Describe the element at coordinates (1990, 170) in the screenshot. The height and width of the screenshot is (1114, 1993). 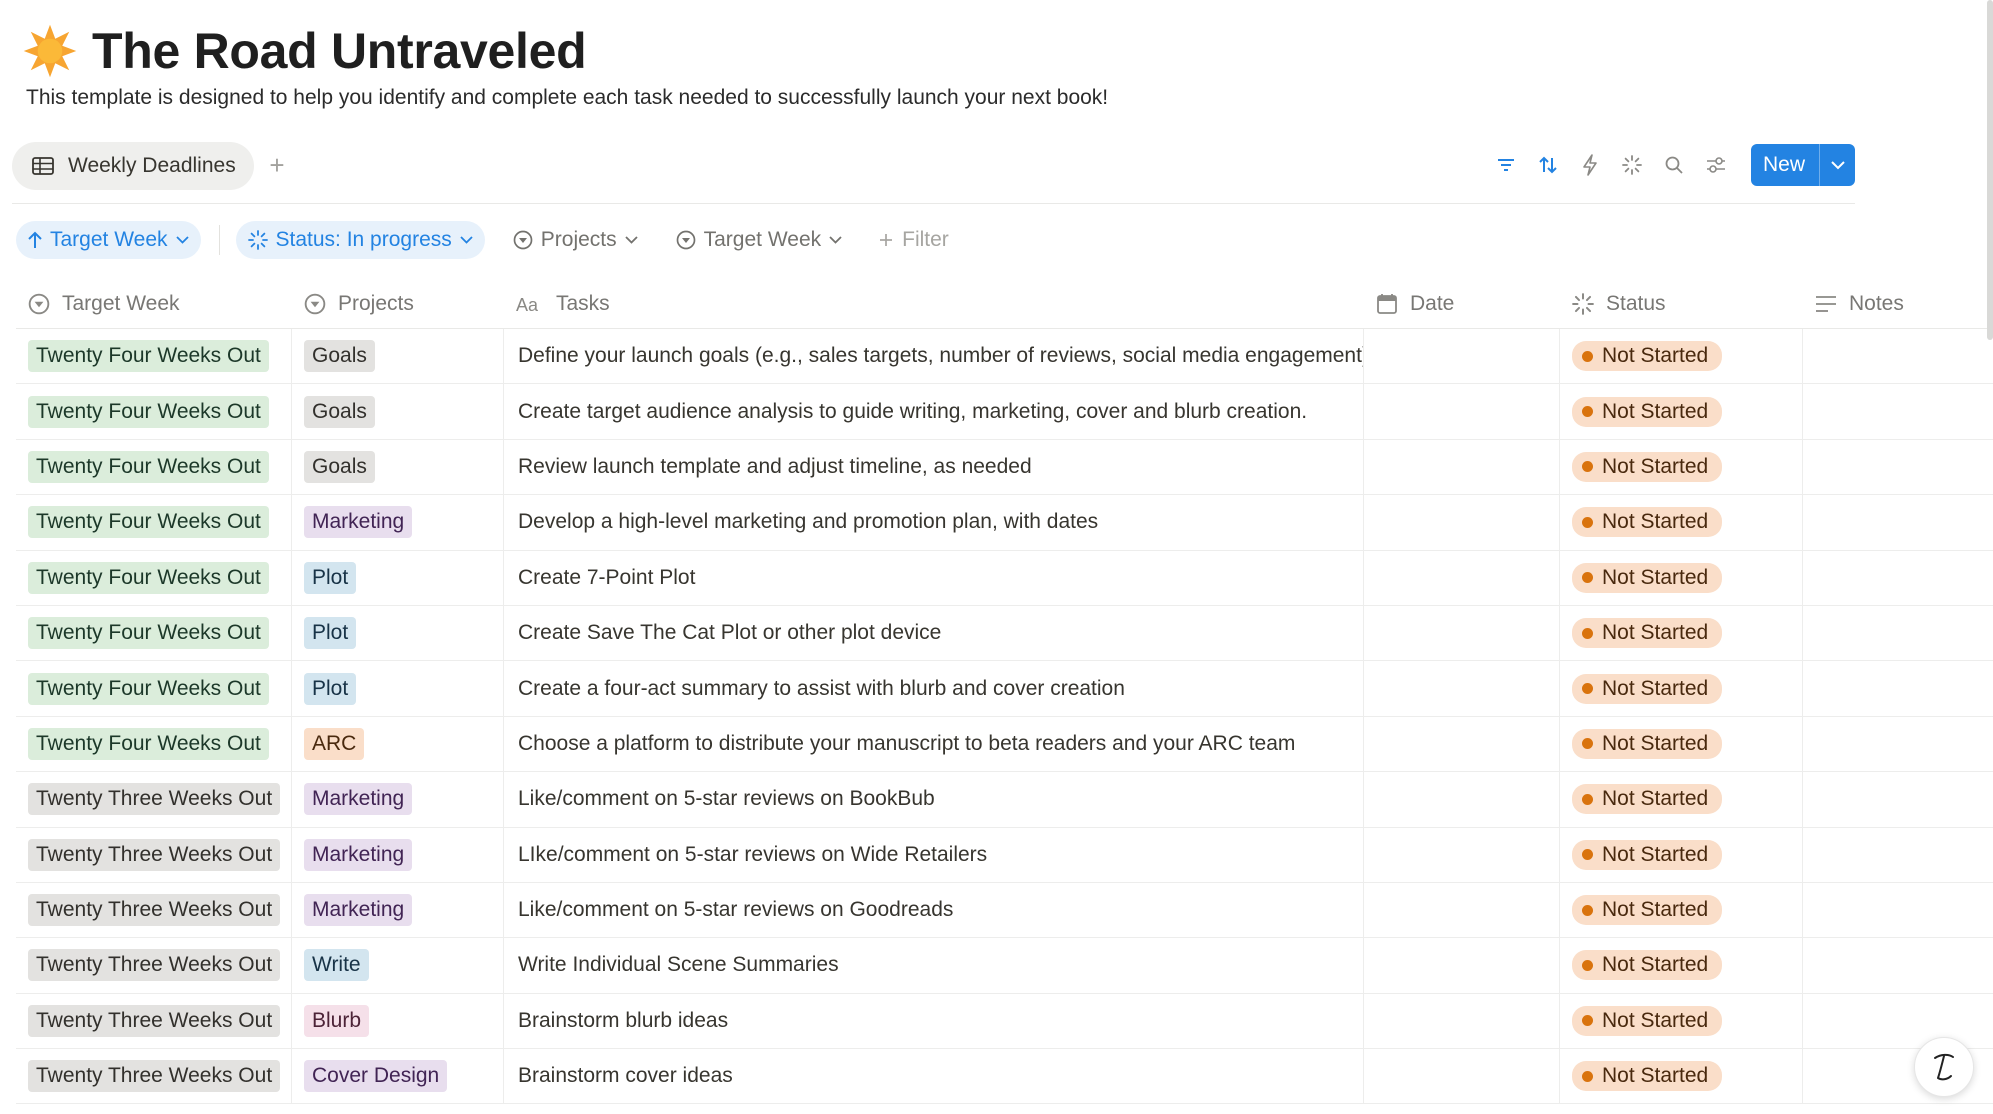
I see `scrollbar` at that location.